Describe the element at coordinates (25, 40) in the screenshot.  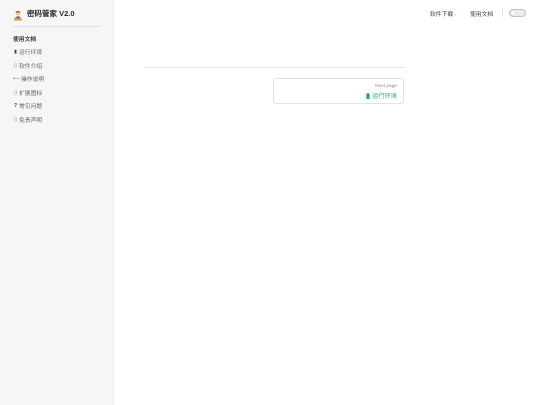
I see `sidebar-group-title: 使用文档` at that location.